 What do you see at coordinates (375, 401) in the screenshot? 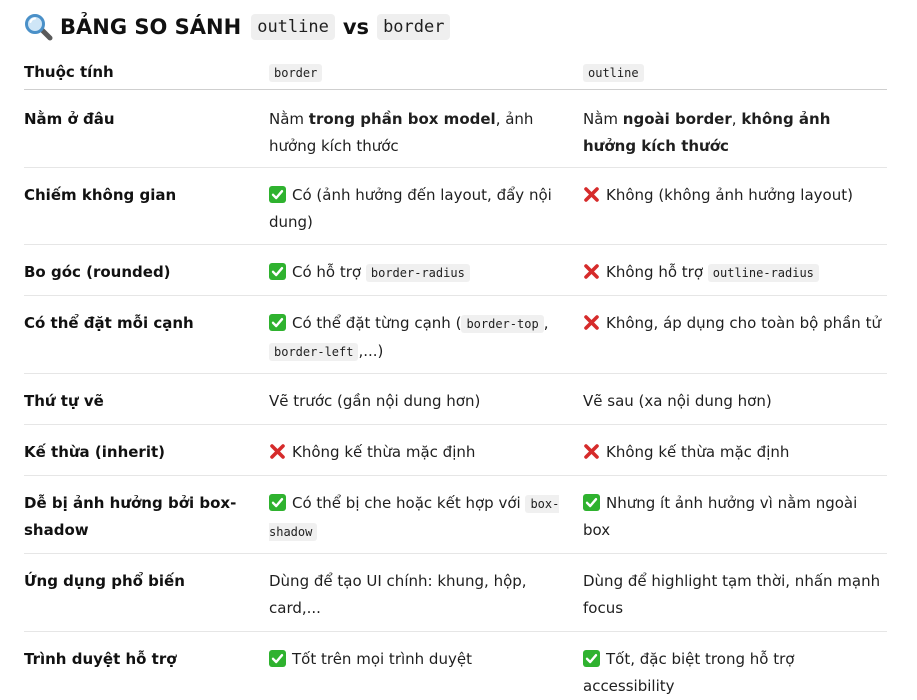
I see `border-cell: Vẽ trước (gần nội dung hơn)` at bounding box center [375, 401].